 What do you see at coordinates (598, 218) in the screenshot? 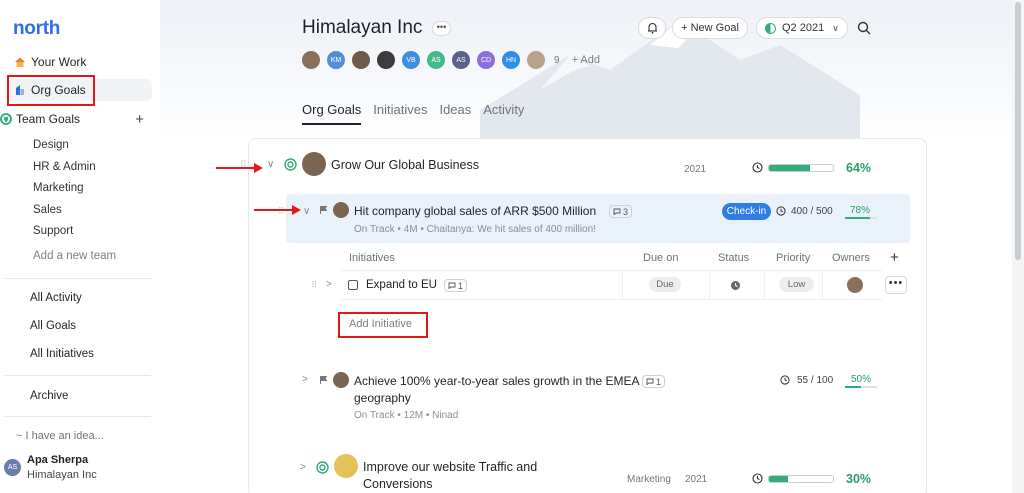
I see `key-result-row` at bounding box center [598, 218].